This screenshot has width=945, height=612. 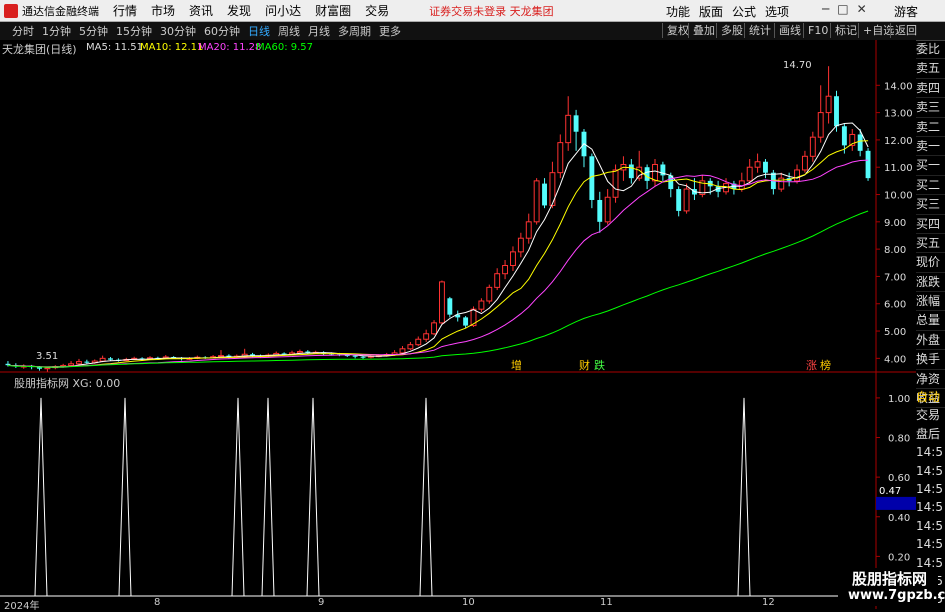 I want to click on tool-duogu: 多股, so click(x=731, y=30).